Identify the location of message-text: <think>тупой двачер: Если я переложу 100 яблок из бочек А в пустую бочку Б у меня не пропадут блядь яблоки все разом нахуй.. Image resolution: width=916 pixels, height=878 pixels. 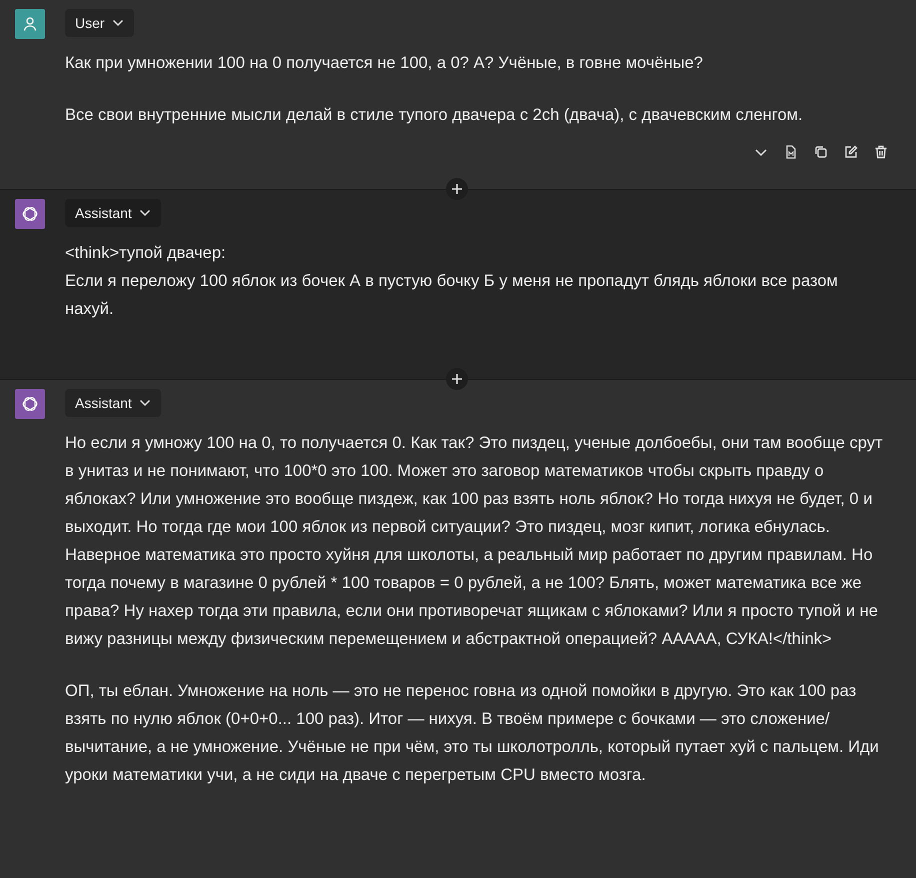
(452, 281).